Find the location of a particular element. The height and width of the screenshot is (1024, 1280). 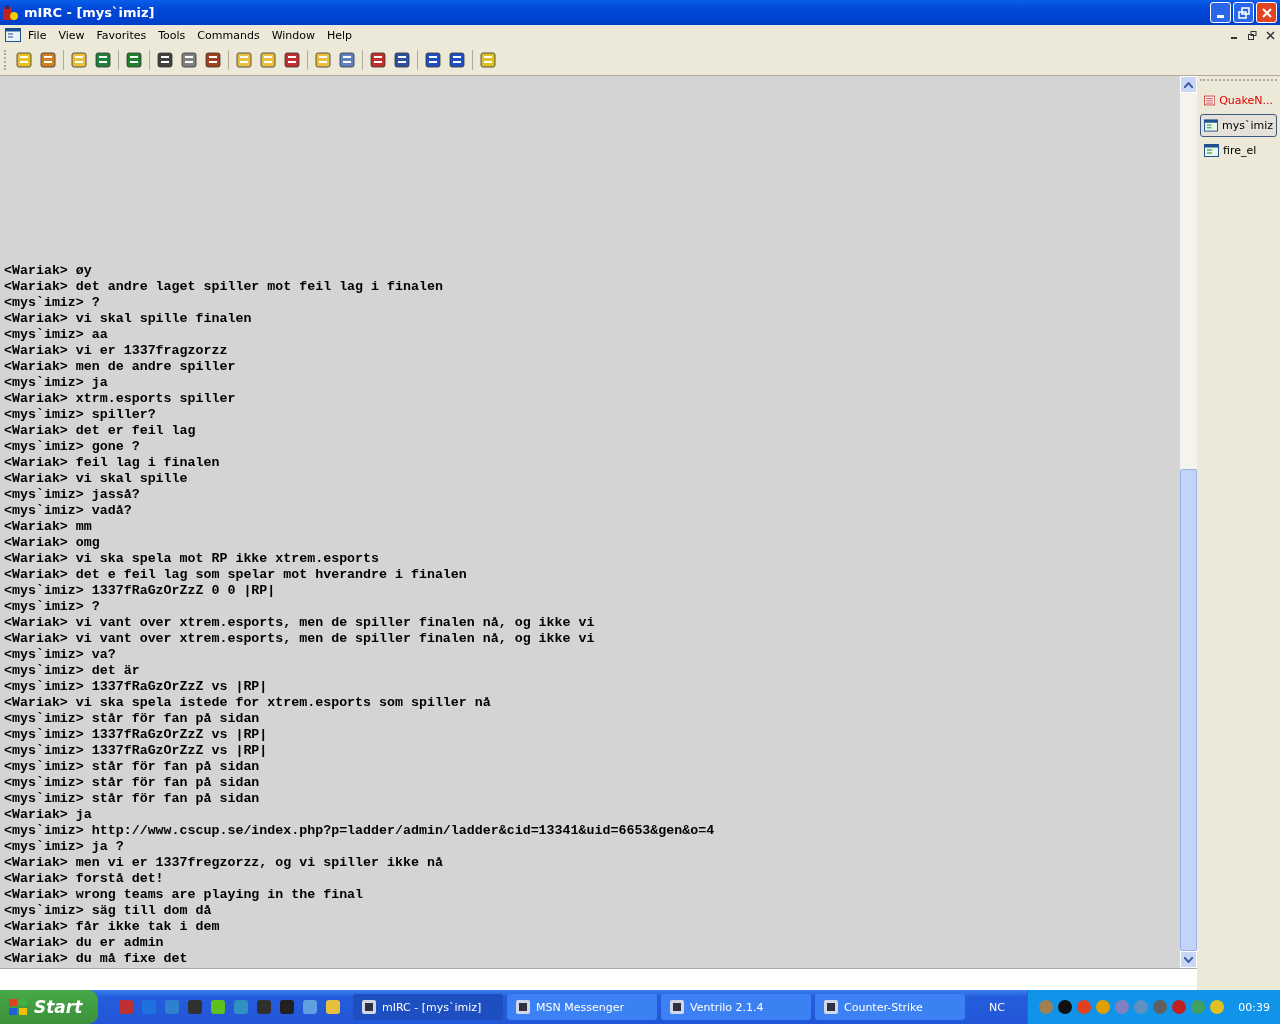

window-tab: mys`imiz is located at coordinates (1238, 125).